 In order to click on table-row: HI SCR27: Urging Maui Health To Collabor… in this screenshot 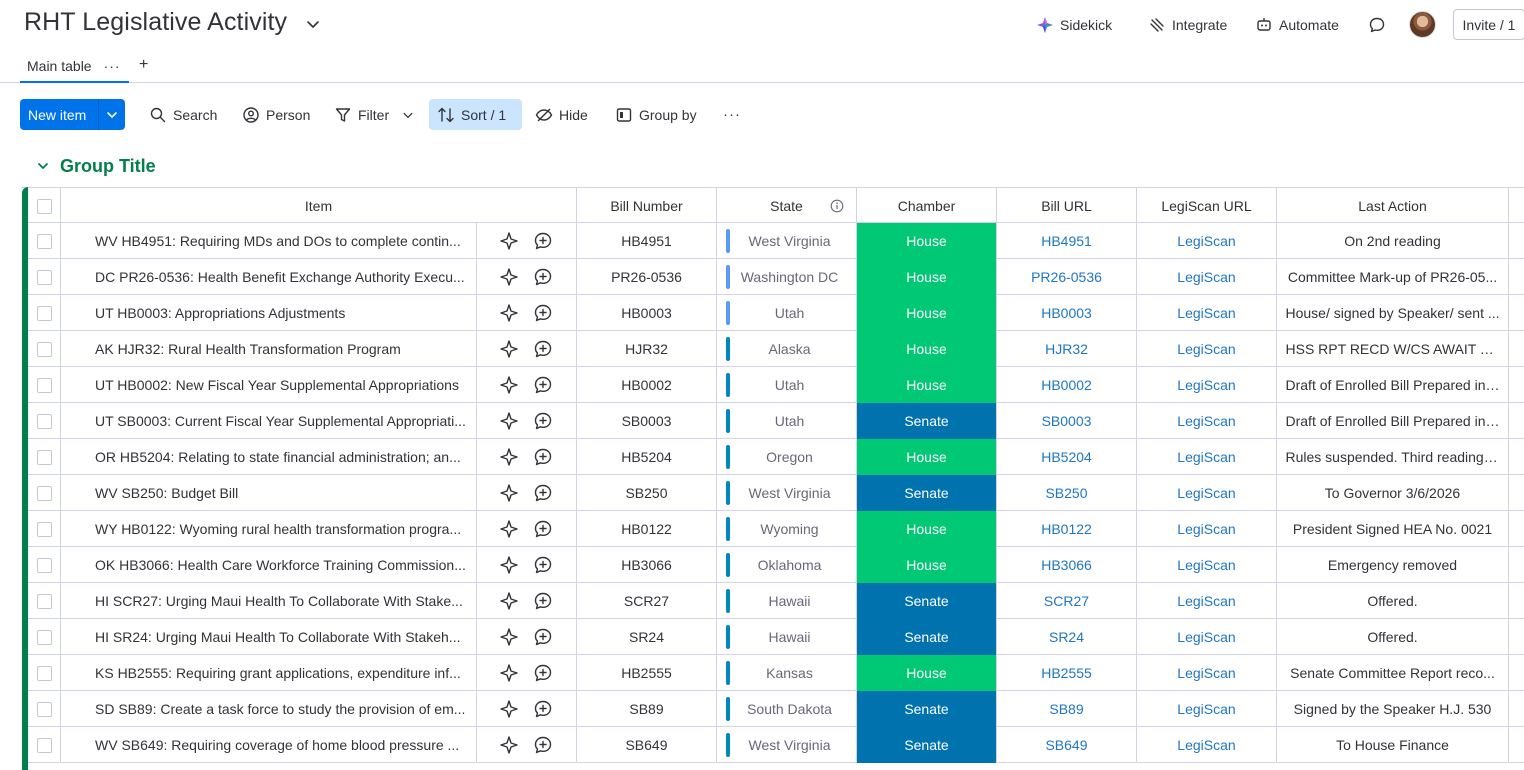, I will do `click(773, 601)`.